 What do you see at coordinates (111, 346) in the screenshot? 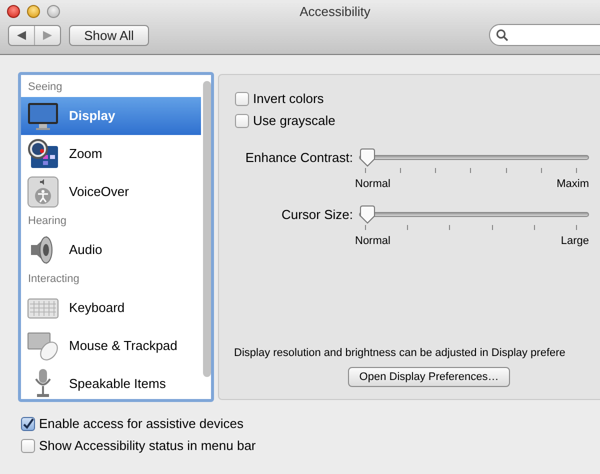
I see `sidebar-item: Mouse & Trackpad` at bounding box center [111, 346].